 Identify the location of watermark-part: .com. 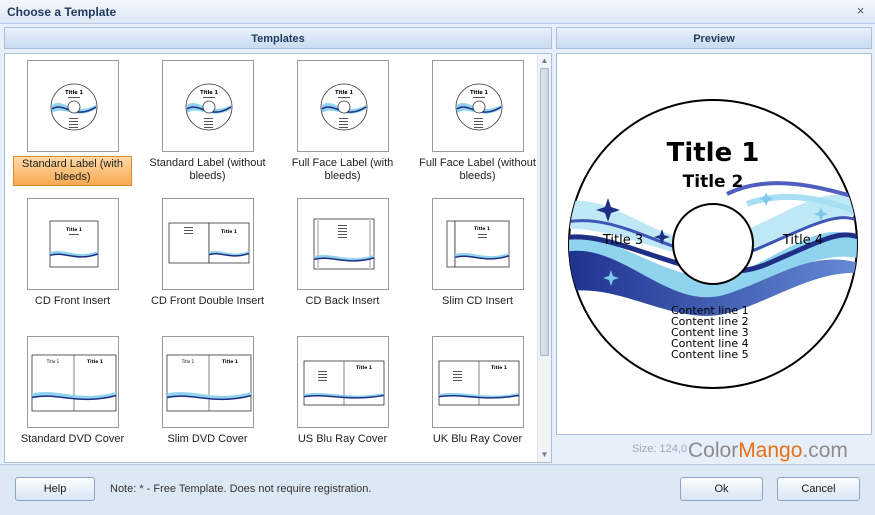
(825, 450).